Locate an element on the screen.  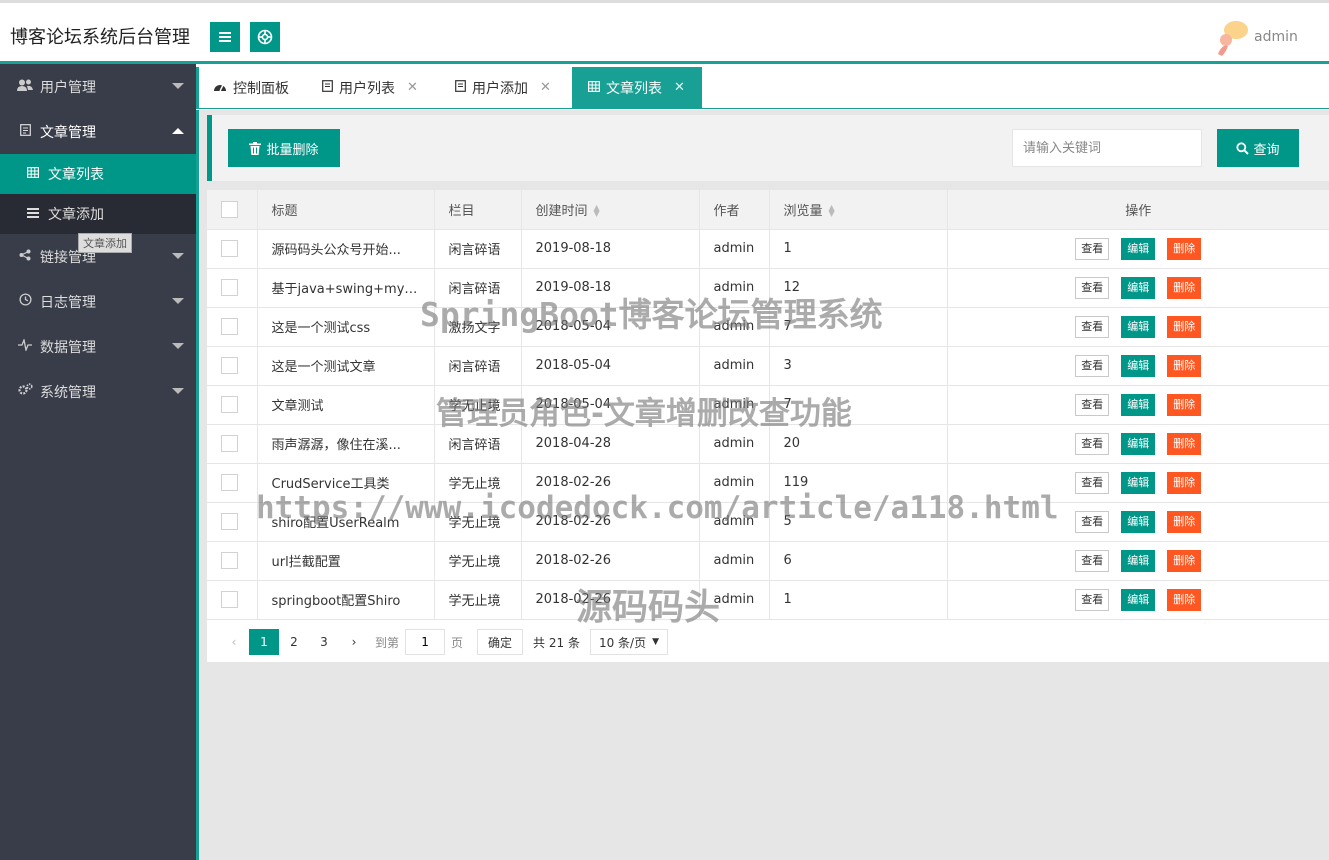
lifebuoy-icon is located at coordinates (265, 37).